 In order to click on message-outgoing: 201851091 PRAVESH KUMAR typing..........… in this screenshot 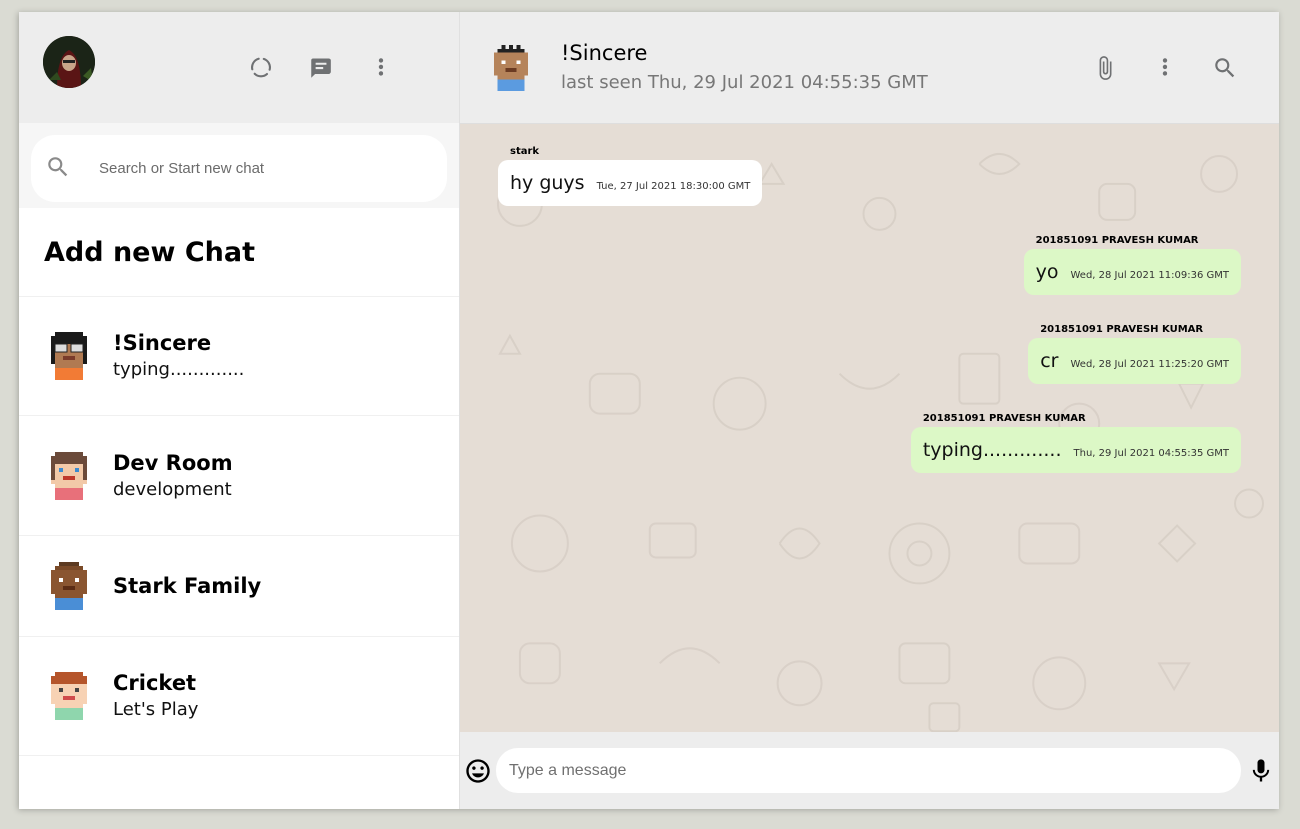, I will do `click(1075, 443)`.